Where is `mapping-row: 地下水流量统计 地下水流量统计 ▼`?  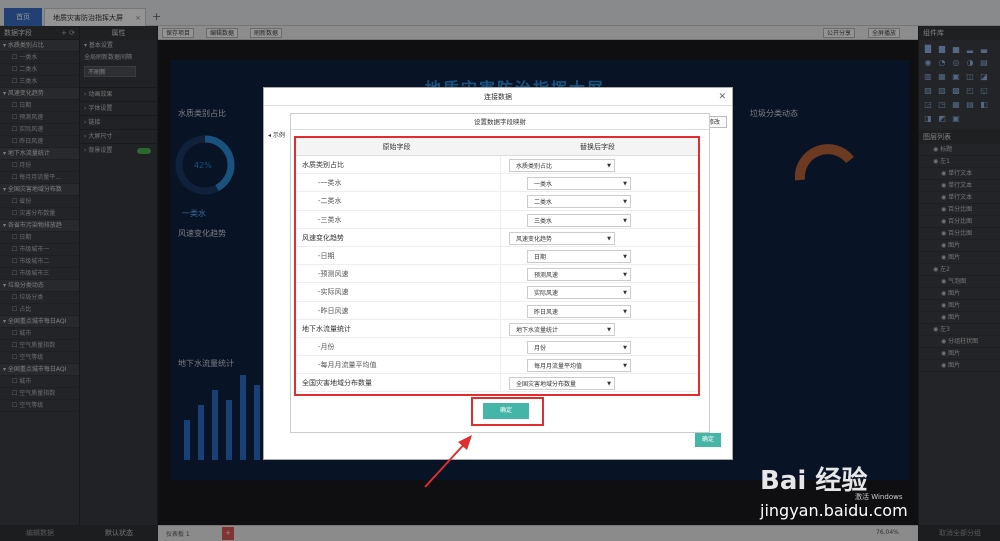
mapping-row: 地下水流量统计 地下水流量统计 ▼ is located at coordinates (497, 328).